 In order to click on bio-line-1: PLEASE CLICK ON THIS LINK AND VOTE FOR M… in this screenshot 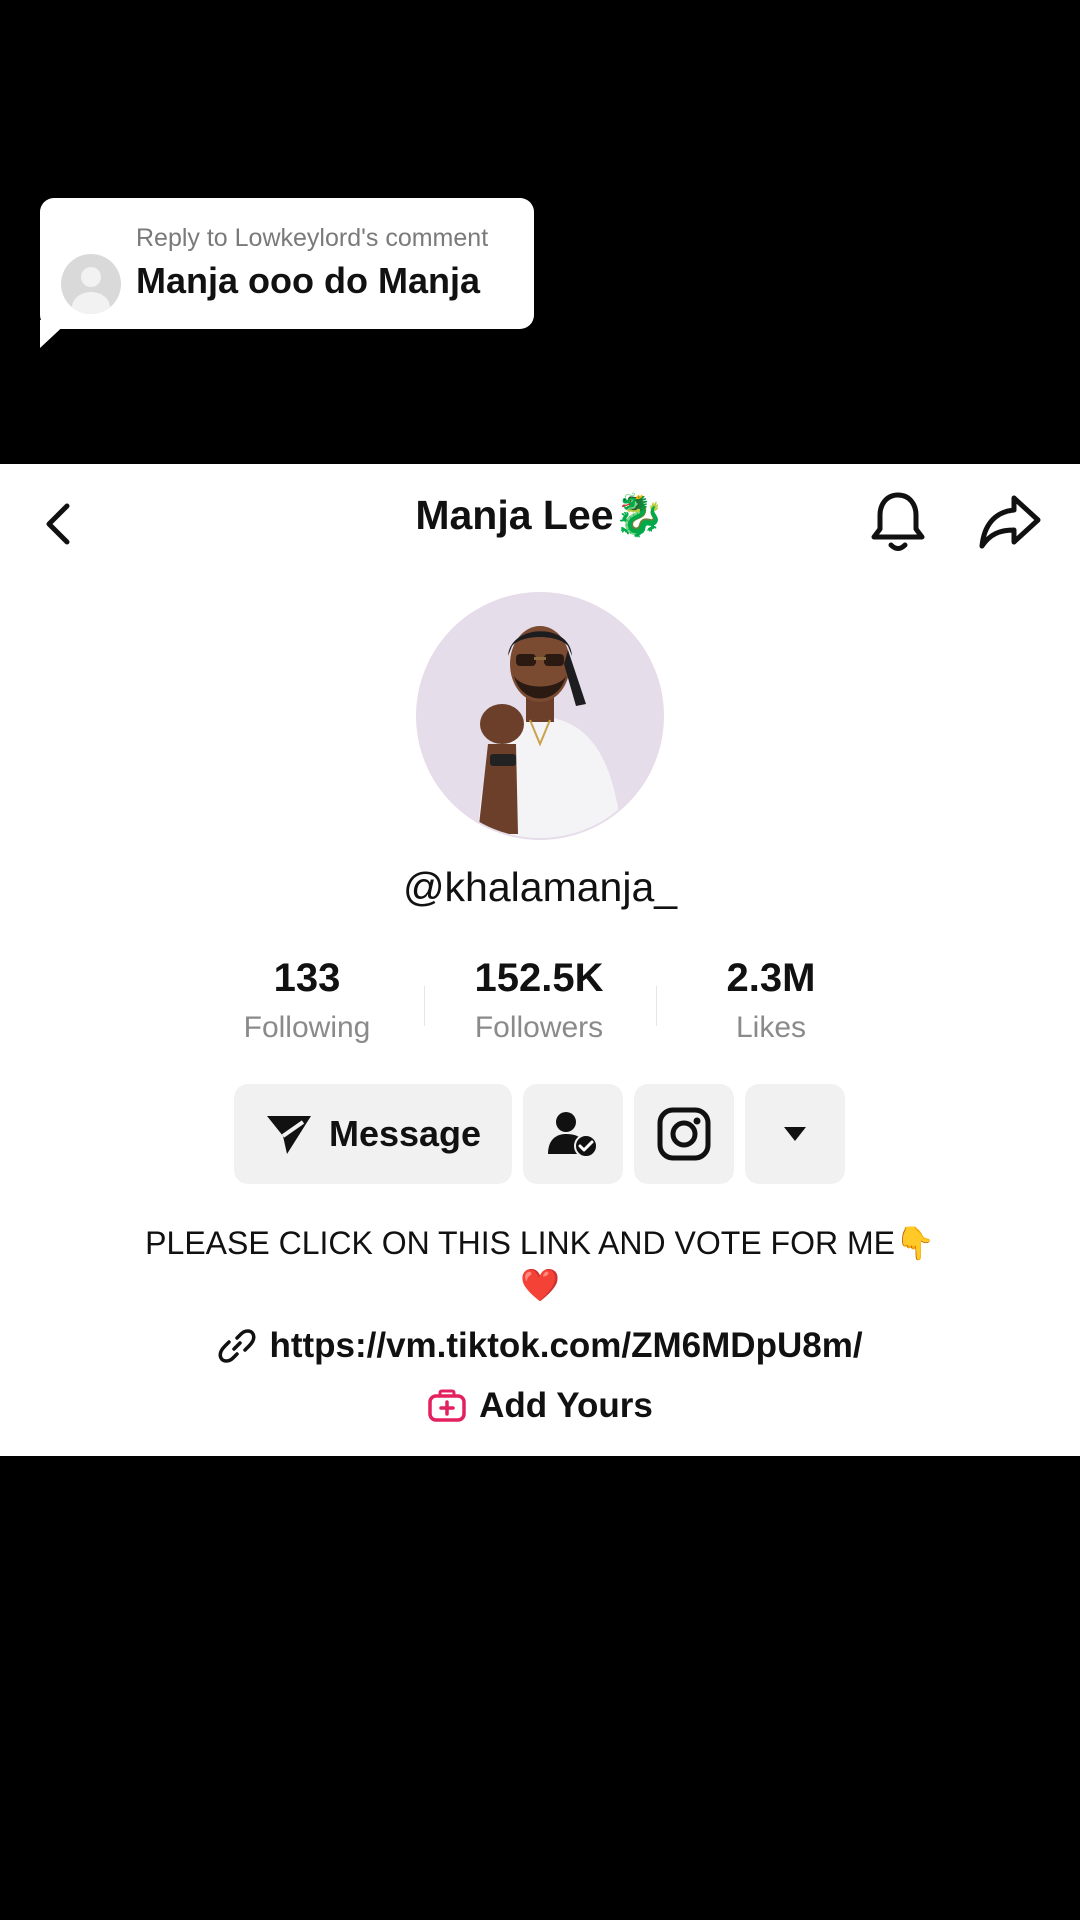, I will do `click(540, 1243)`.